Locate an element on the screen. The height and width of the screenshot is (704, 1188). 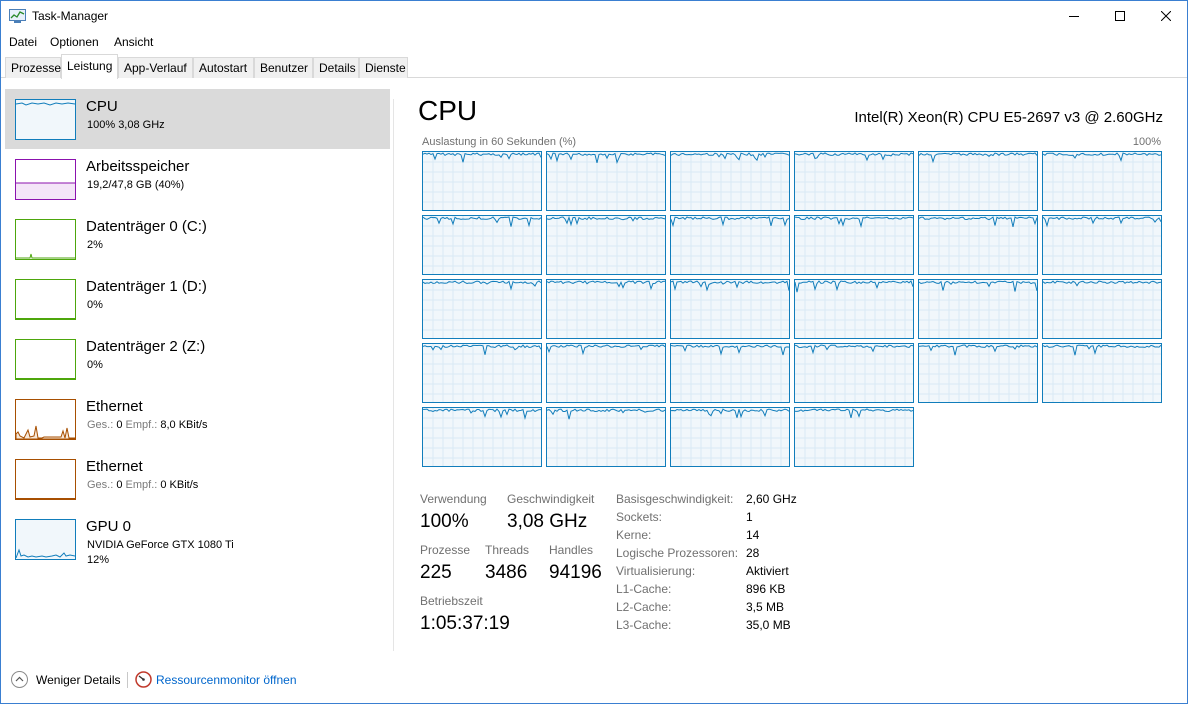
sidebar-item-label: GPU 0 is located at coordinates (109, 526).